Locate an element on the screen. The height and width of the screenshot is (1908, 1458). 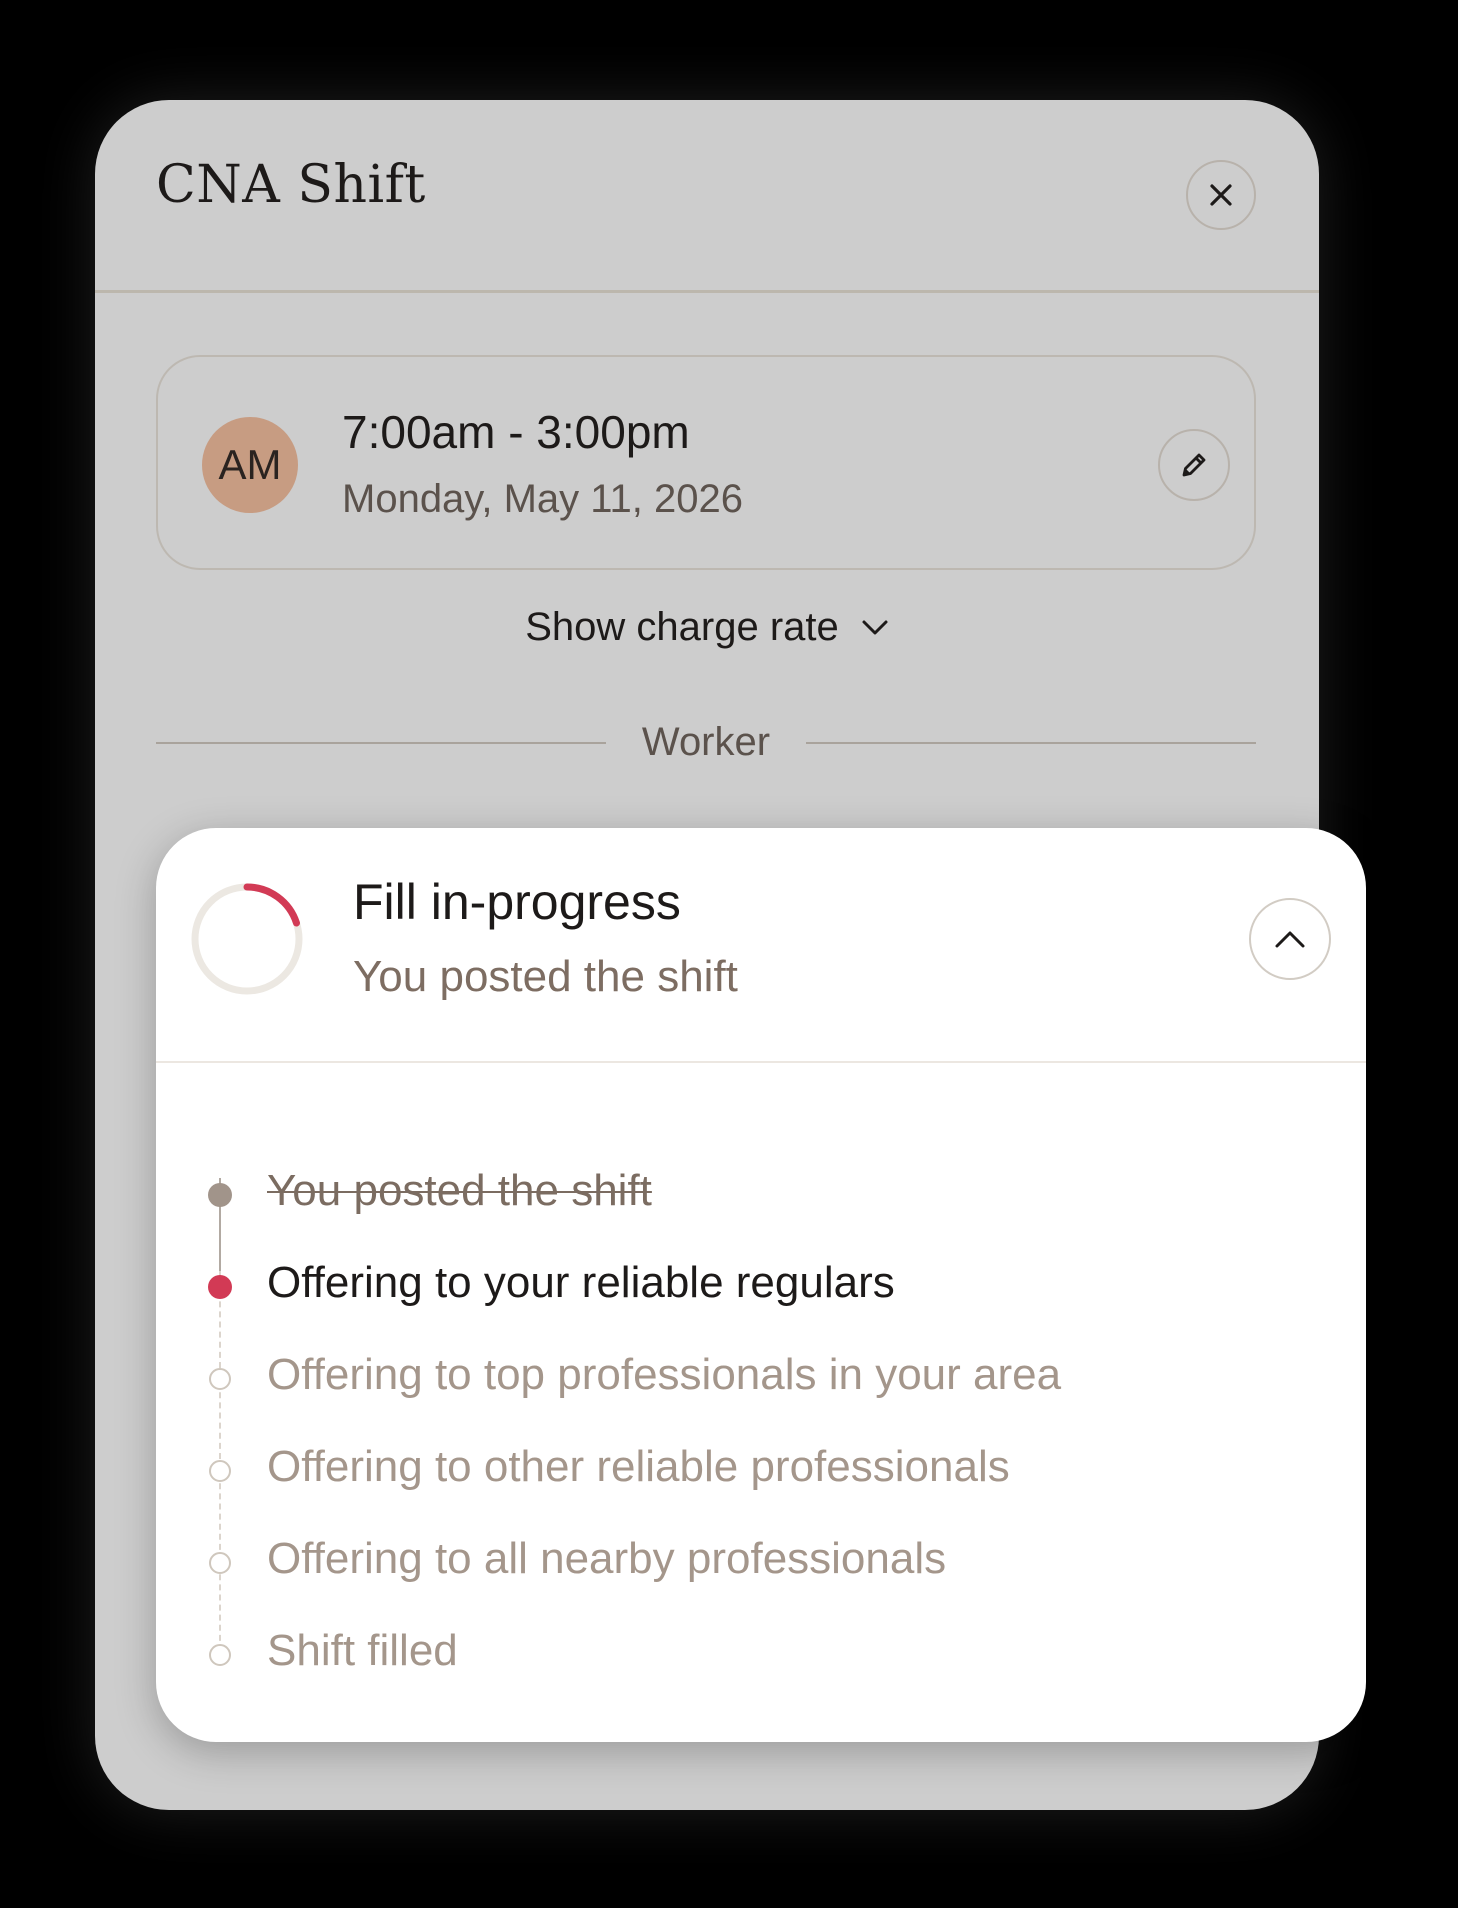
timeline-dot-active is located at coordinates (220, 1287).